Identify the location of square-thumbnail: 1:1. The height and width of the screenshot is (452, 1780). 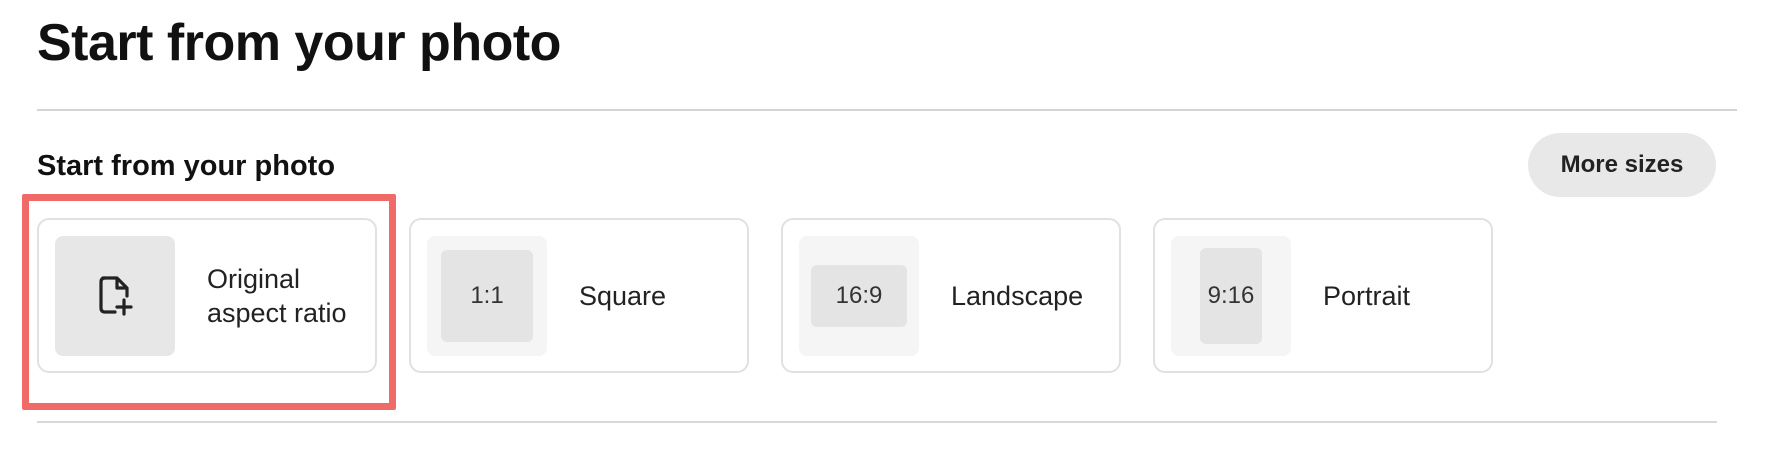
(487, 296).